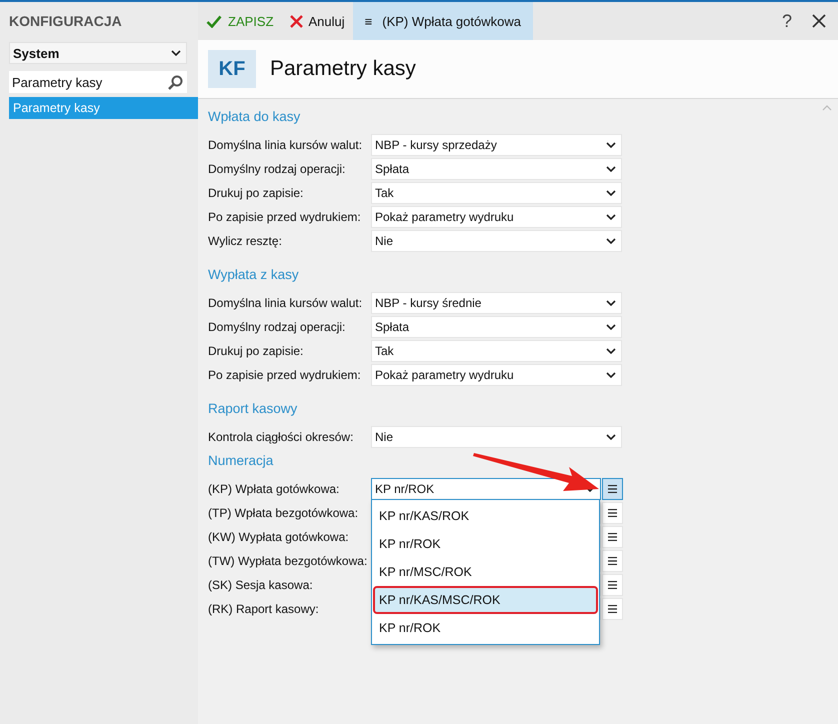 The width and height of the screenshot is (838, 724). Describe the element at coordinates (485, 516) in the screenshot. I see `dropdown-option: KP nr/KAS/ROK` at that location.